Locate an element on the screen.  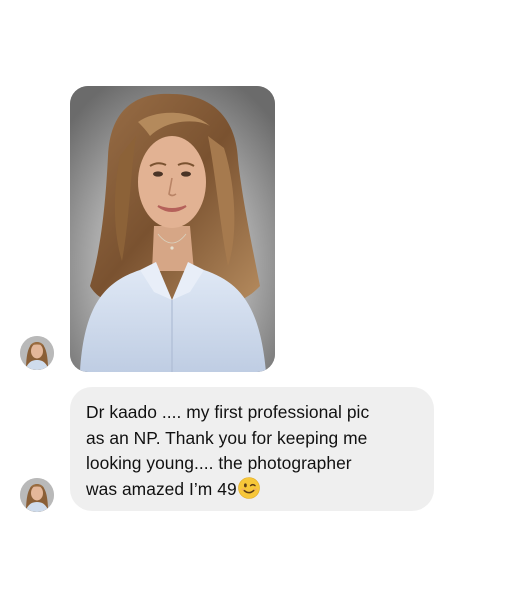
message-text-line-last: was amazed I’m 49 is located at coordinates (252, 489).